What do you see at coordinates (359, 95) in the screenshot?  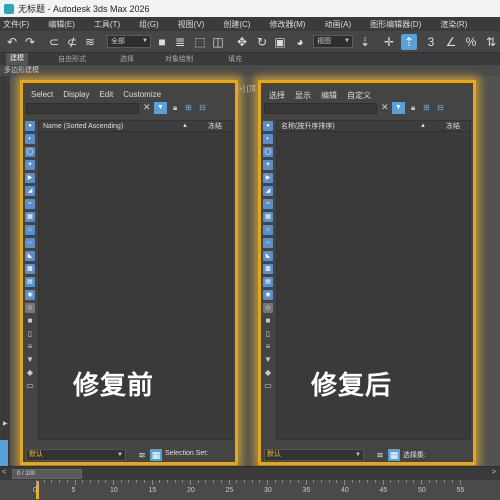 I see `explorer-menu-customize: 自定义` at bounding box center [359, 95].